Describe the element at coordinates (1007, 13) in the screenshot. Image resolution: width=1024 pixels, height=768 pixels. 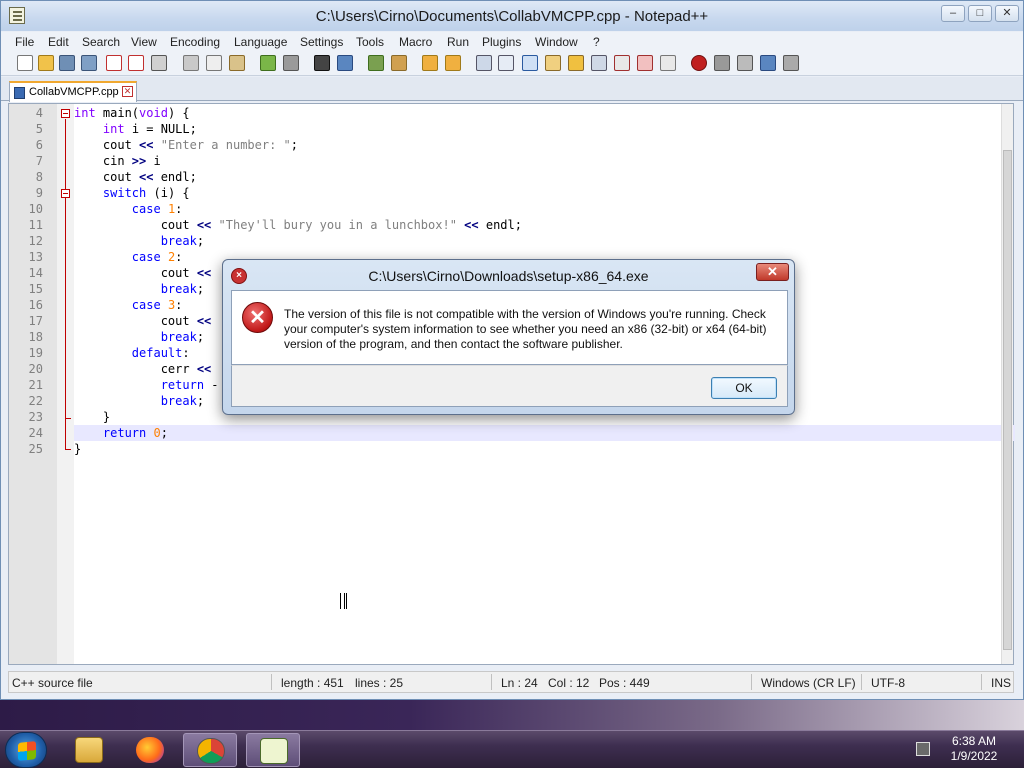
I see `close-button: ✕` at that location.